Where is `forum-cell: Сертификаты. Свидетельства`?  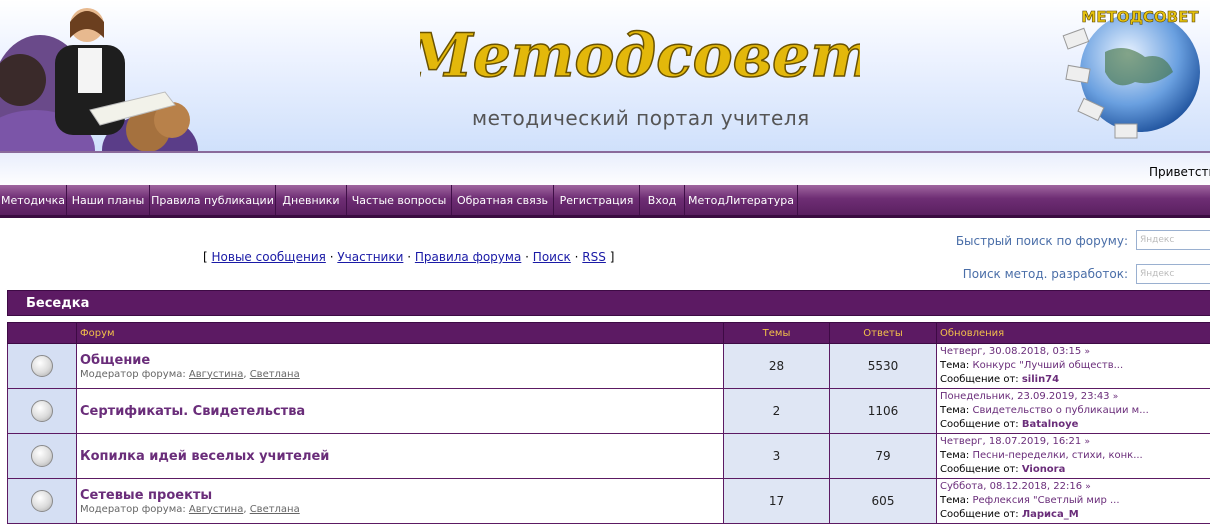 forum-cell: Сертификаты. Свидетельства is located at coordinates (400, 411).